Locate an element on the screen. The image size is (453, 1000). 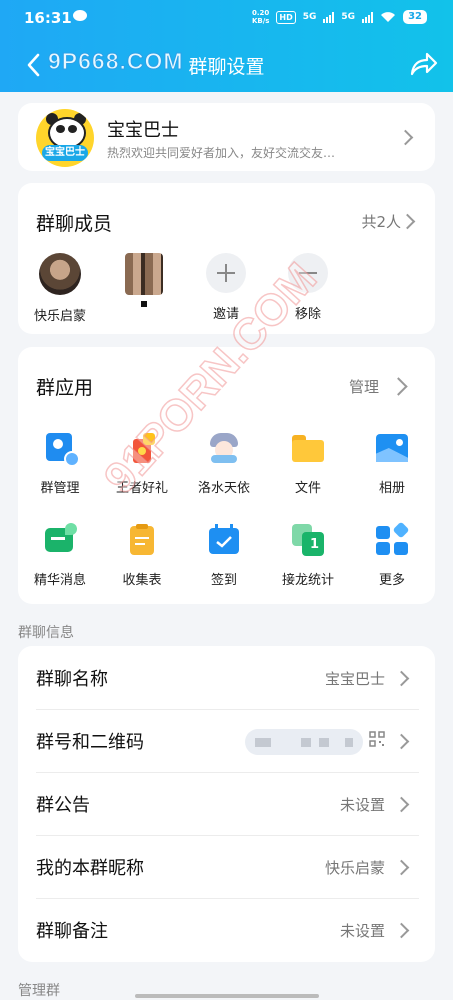
app-label: 文件 is located at coordinates (307, 488).